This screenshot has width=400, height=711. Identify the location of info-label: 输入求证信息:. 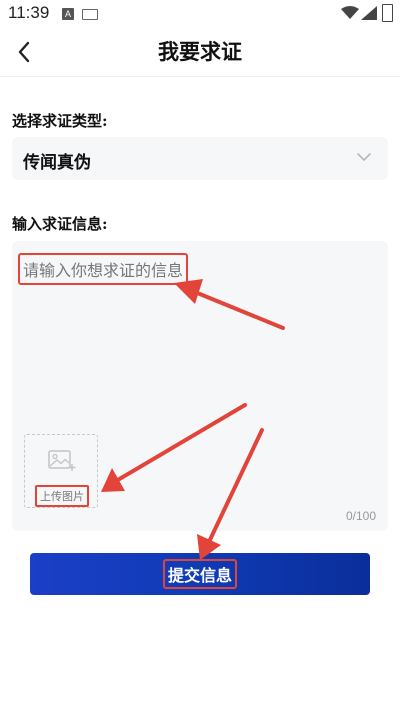
(60, 224).